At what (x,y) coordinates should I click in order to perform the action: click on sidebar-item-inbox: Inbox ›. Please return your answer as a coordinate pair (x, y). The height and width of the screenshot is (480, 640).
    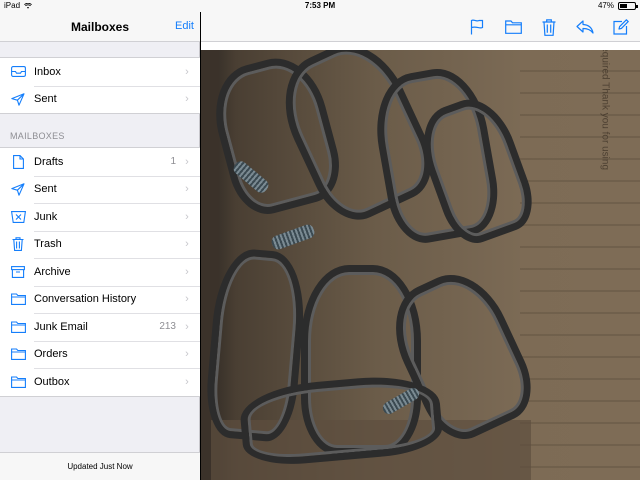
    Looking at the image, I should click on (100, 72).